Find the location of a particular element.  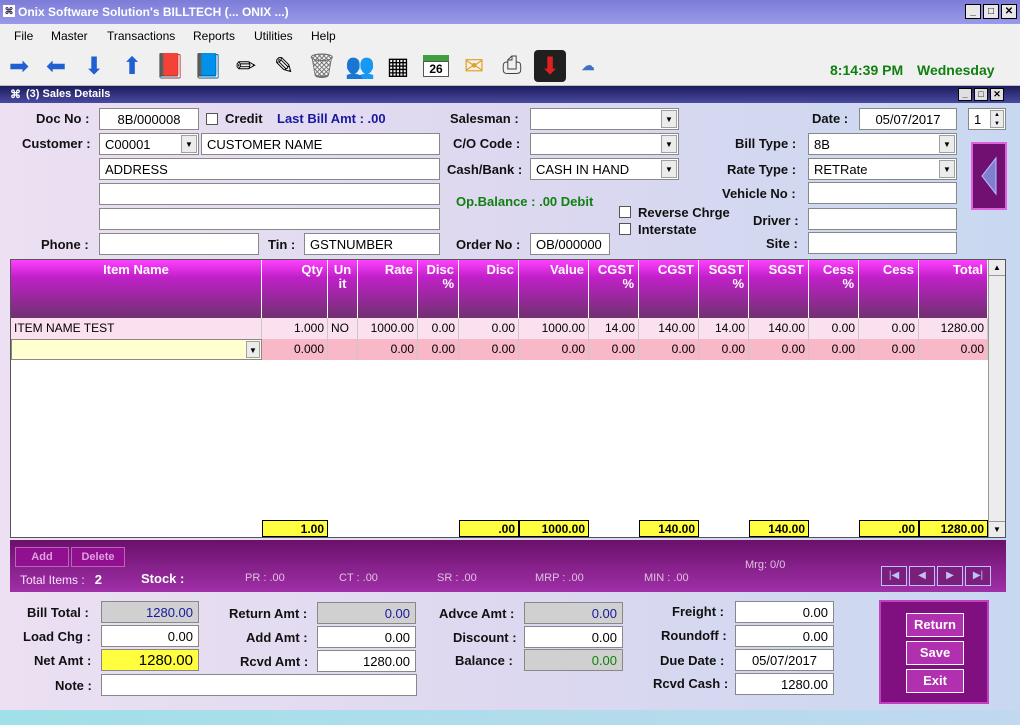

col-header-rate: Rate is located at coordinates (388, 289).